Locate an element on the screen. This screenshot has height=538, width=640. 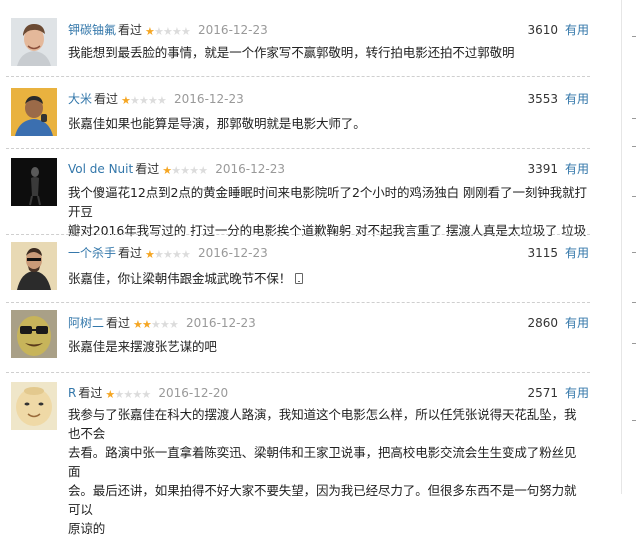
review-meta: Vol de Nuit 看过 ★★★★★ 2016-12-23 is located at coordinates (176, 169).